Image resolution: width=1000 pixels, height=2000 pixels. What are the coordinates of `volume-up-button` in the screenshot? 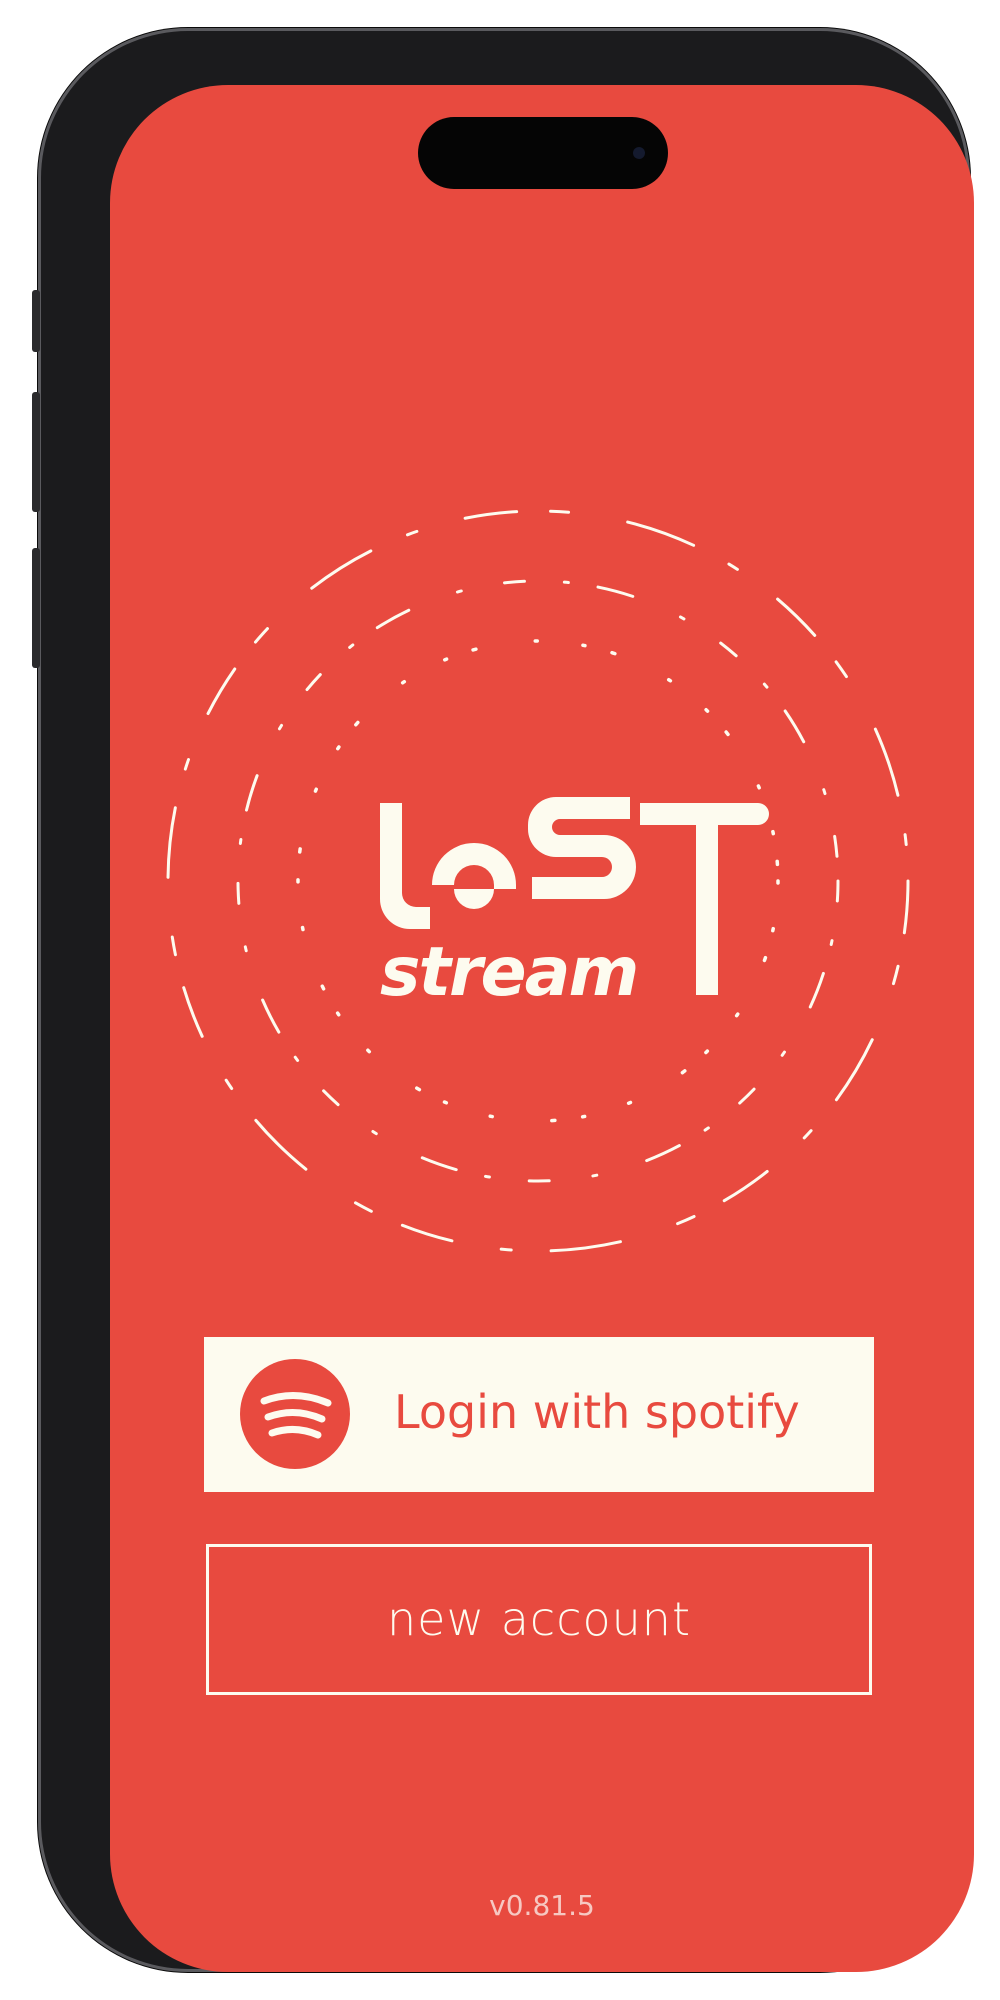 It's located at (36, 452).